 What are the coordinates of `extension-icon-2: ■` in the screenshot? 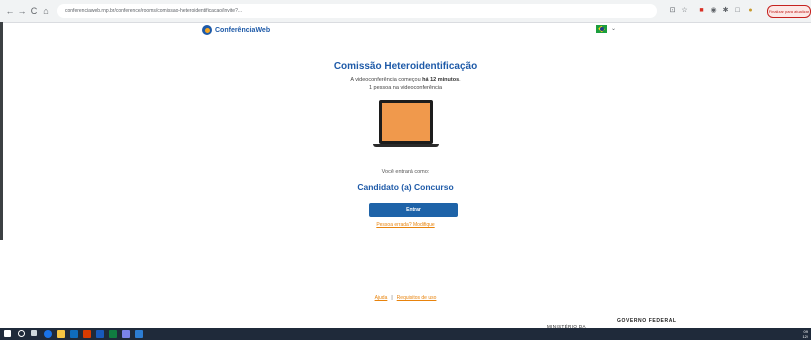 It's located at (701, 10).